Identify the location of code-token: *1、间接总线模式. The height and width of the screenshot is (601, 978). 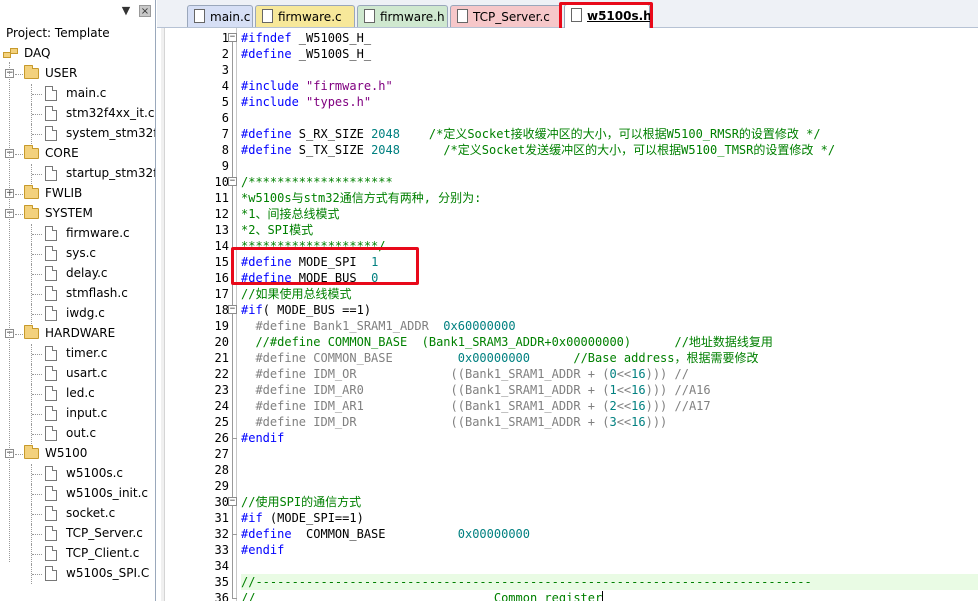
(290, 214).